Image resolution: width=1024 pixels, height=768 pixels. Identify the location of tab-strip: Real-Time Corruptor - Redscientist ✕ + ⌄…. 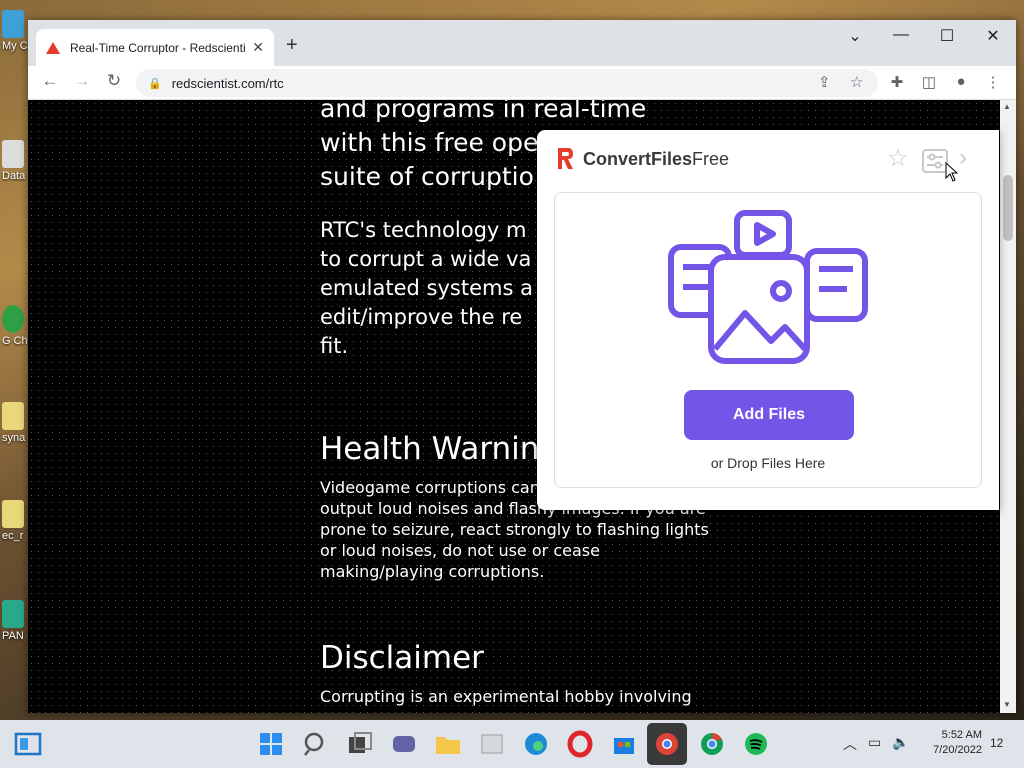
(522, 43).